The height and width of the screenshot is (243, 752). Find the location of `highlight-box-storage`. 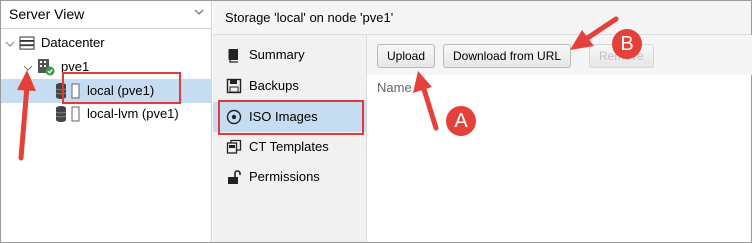

highlight-box-storage is located at coordinates (121, 88).